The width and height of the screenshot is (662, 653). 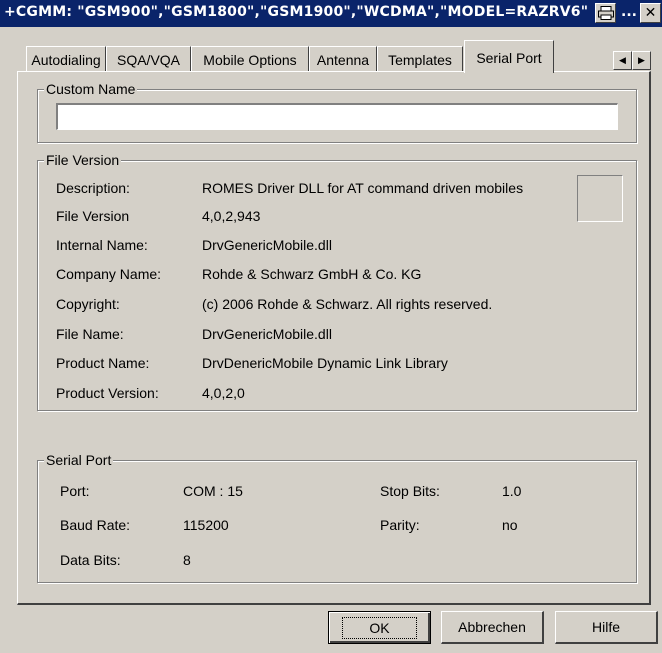 I want to click on tab-label: Mobile Options, so click(x=250, y=60).